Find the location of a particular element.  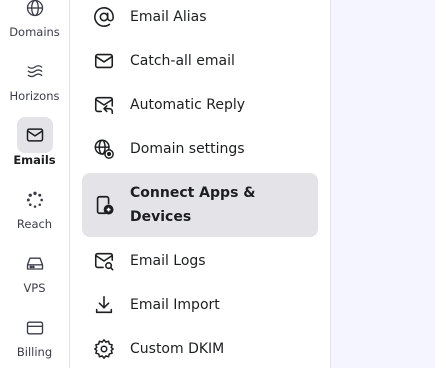

rail-item-horizons: Horizons is located at coordinates (34, 81).